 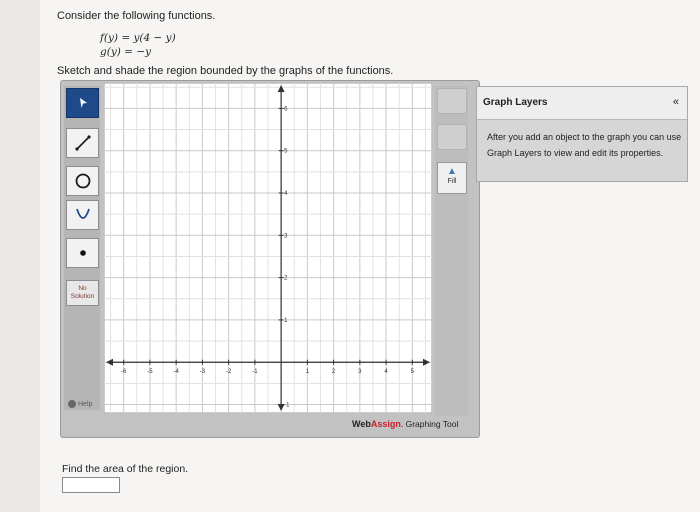 What do you see at coordinates (229, 372) in the screenshot?
I see `x-tick-label: -2` at bounding box center [229, 372].